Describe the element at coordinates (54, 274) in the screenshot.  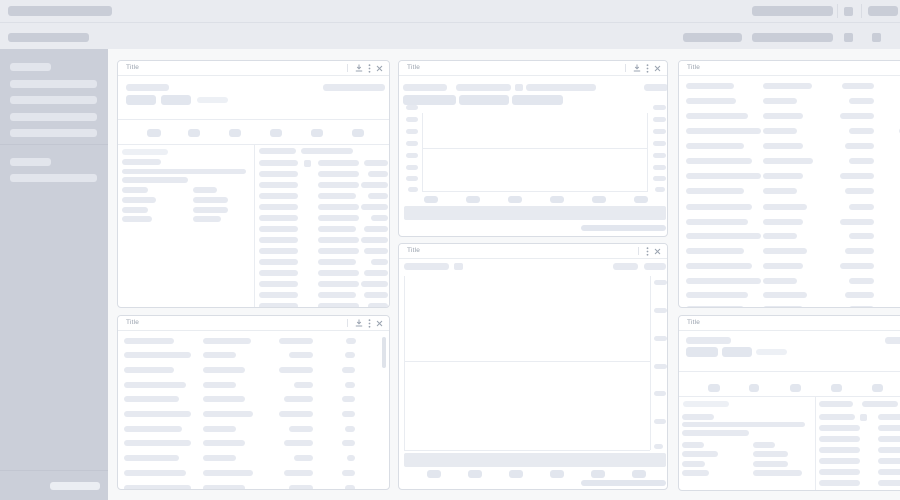
I see `sidebar-navigation` at that location.